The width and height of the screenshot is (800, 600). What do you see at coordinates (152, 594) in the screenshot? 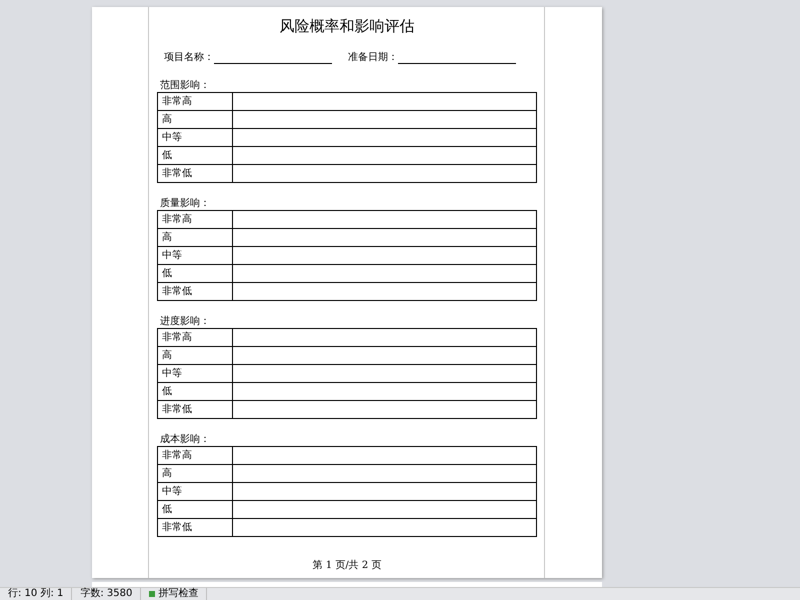
I see `spell-check-icon` at bounding box center [152, 594].